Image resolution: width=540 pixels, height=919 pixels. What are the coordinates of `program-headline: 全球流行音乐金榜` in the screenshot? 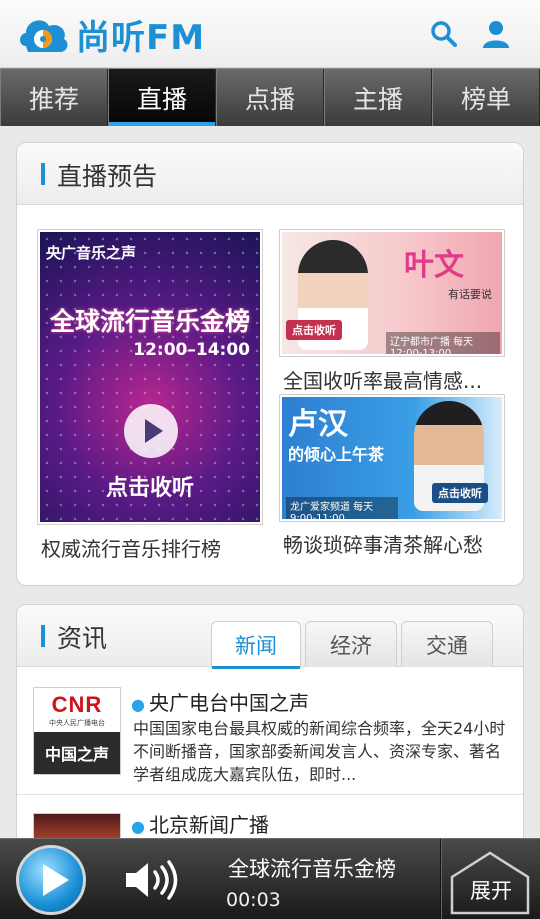 It's located at (149, 321).